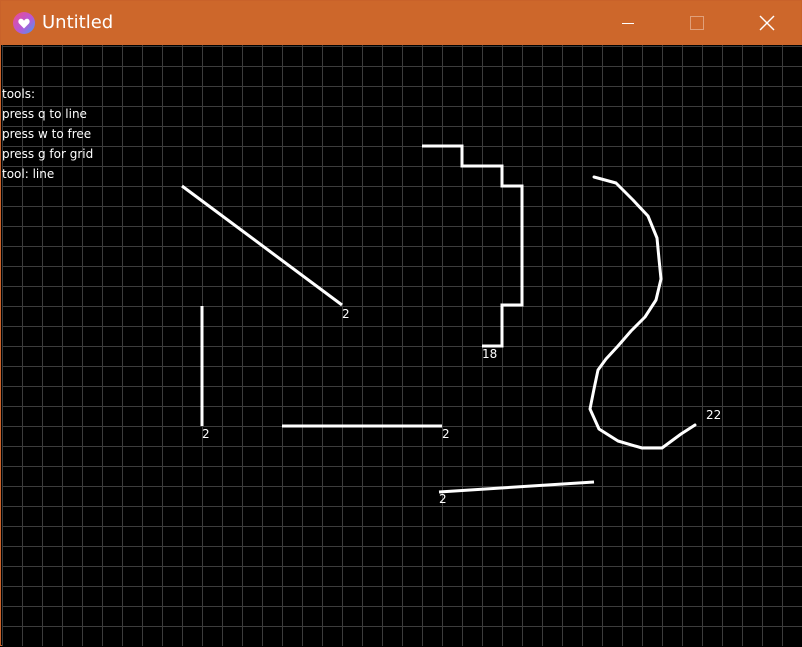 The height and width of the screenshot is (647, 802). I want to click on horizontal-line-label: 2, so click(446, 434).